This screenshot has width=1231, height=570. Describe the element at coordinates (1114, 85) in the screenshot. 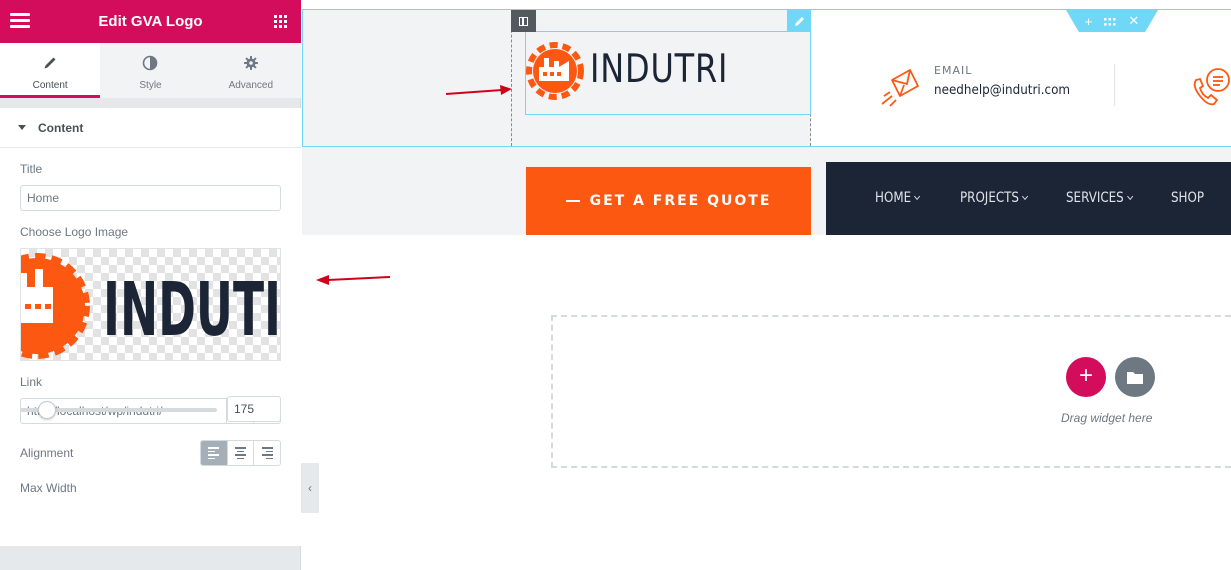

I see `contact-divider` at that location.